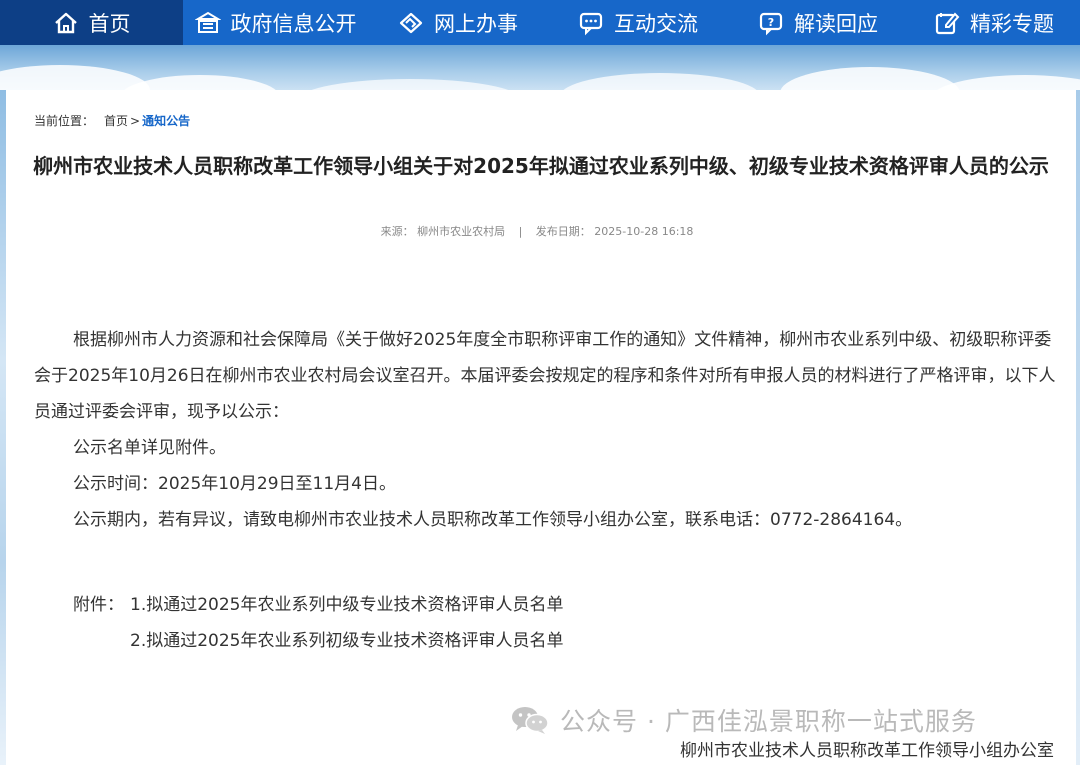 This screenshot has width=1080, height=765. I want to click on attachment-label: 附件：, so click(98, 605).